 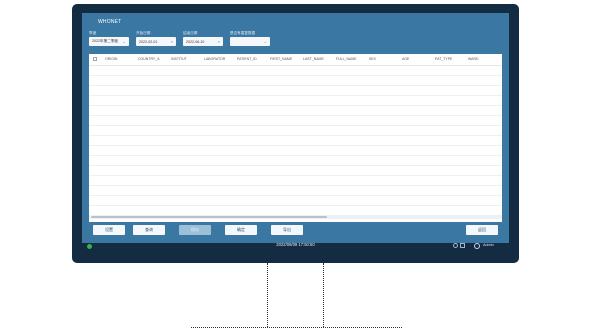 I want to click on horizontal-scrollbar, so click(x=295, y=217).